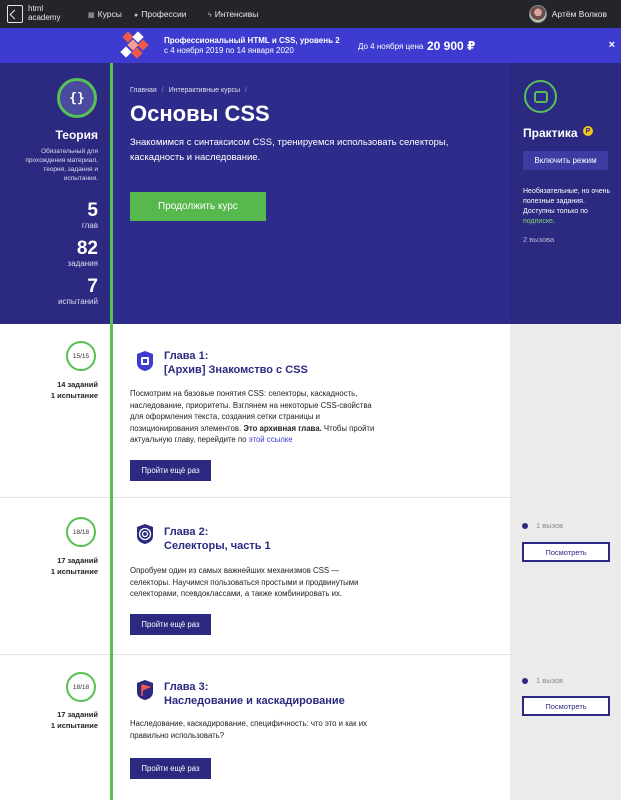 This screenshot has width=621, height=800. What do you see at coordinates (74, 390) in the screenshot?
I see `chapter-stats: 14 заданий 1 испытание` at bounding box center [74, 390].